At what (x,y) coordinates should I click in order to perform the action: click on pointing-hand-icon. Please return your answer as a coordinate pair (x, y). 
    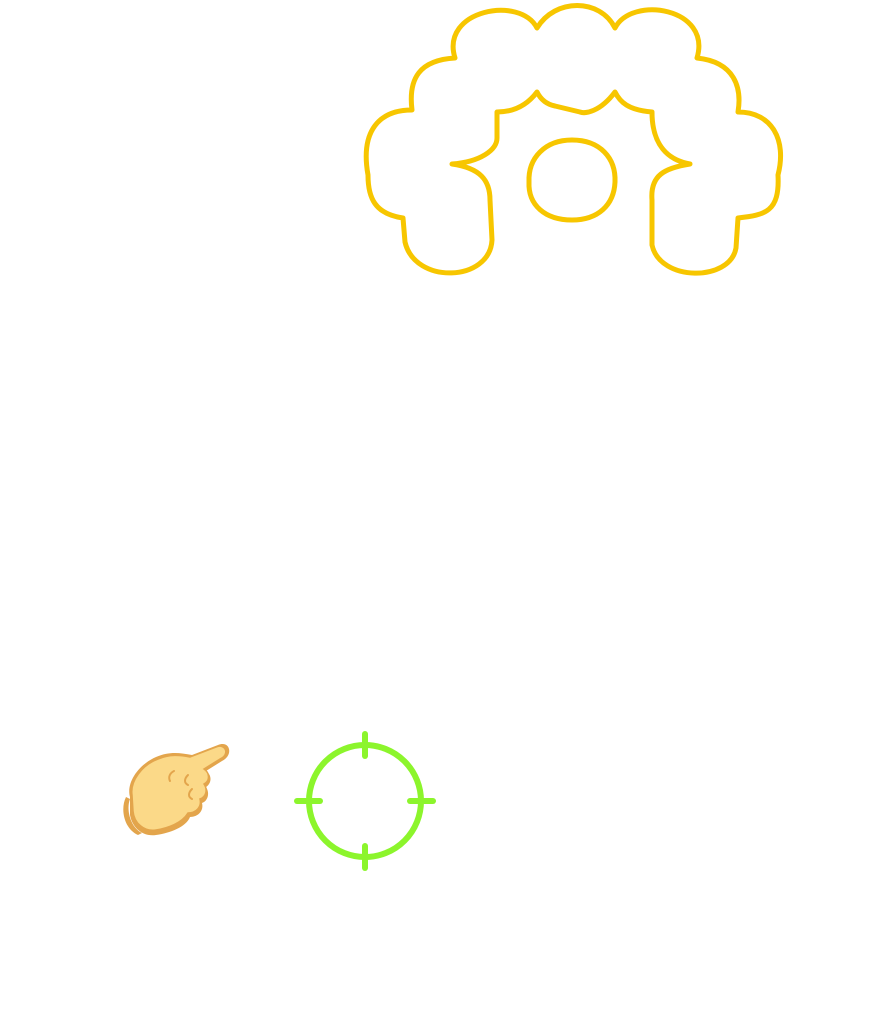
    Looking at the image, I should click on (177, 790).